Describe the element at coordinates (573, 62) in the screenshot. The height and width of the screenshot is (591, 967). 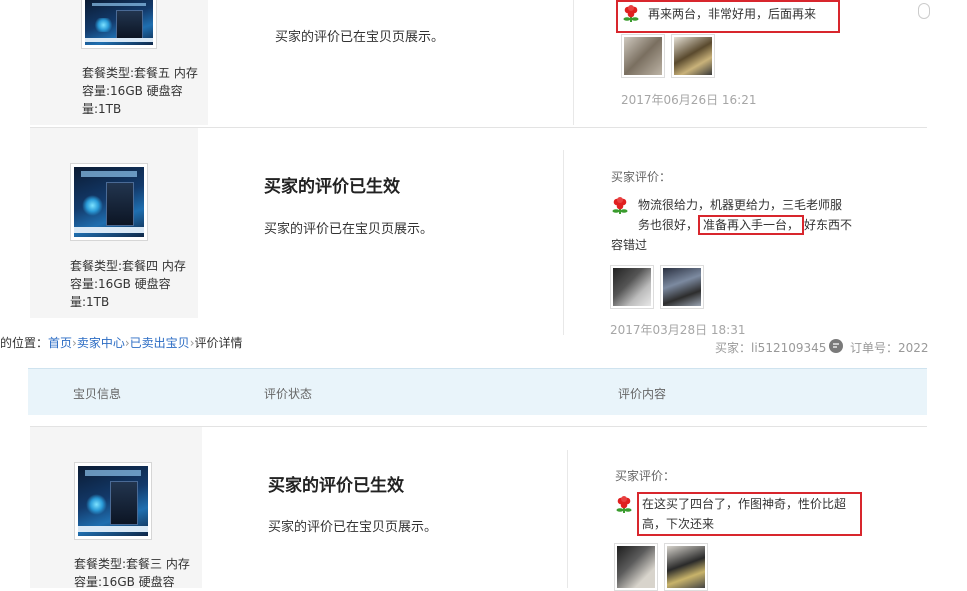
I see `card1-divider` at that location.